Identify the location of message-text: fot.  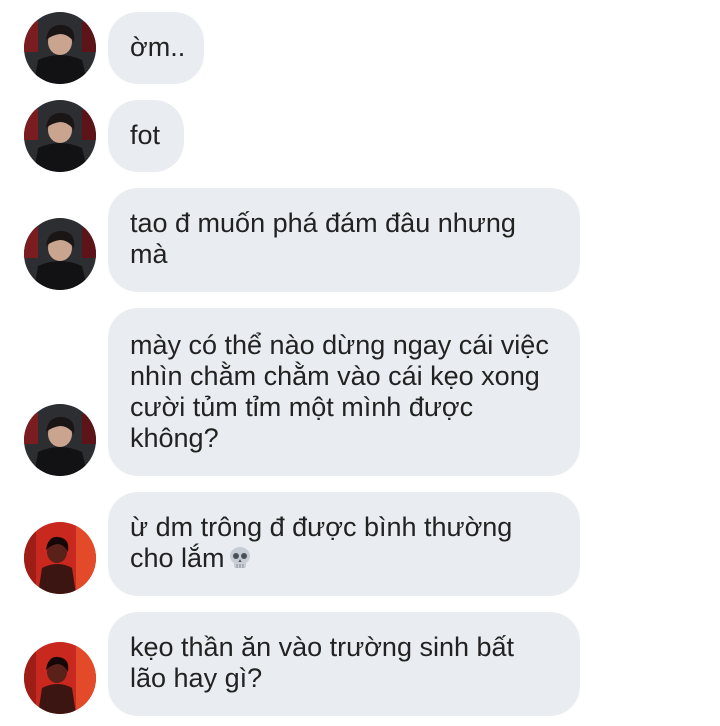
(145, 135).